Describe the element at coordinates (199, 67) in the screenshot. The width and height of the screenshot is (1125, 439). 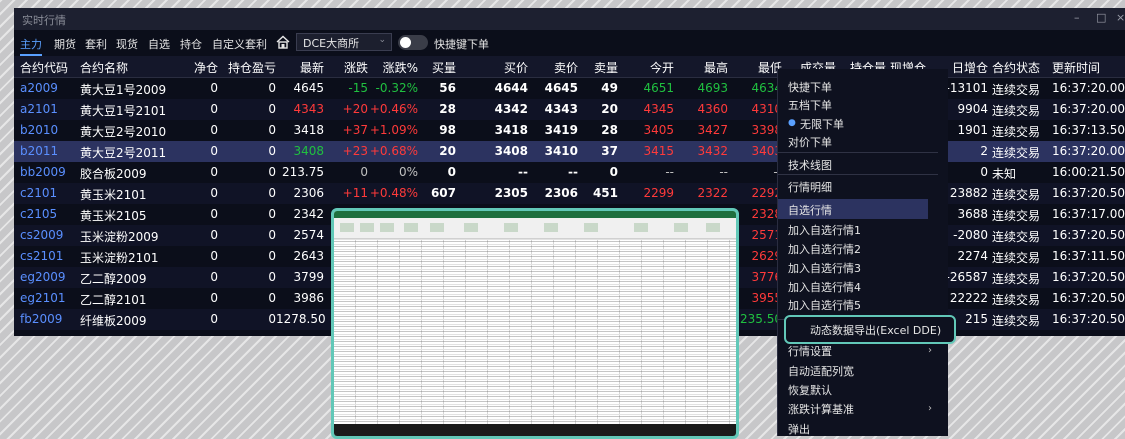
I see `column-header: 净仓` at that location.